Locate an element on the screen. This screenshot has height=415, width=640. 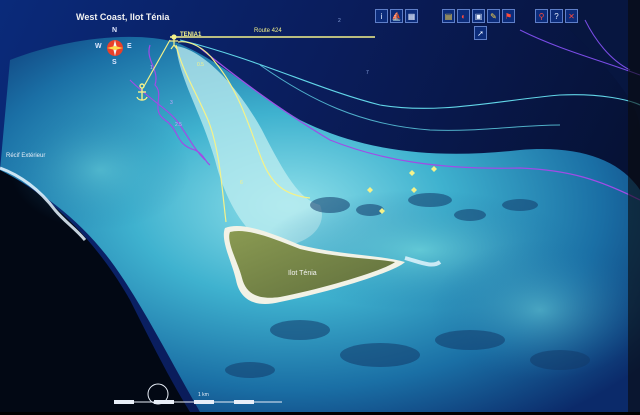
photo-icon: ▣ is located at coordinates (478, 16).